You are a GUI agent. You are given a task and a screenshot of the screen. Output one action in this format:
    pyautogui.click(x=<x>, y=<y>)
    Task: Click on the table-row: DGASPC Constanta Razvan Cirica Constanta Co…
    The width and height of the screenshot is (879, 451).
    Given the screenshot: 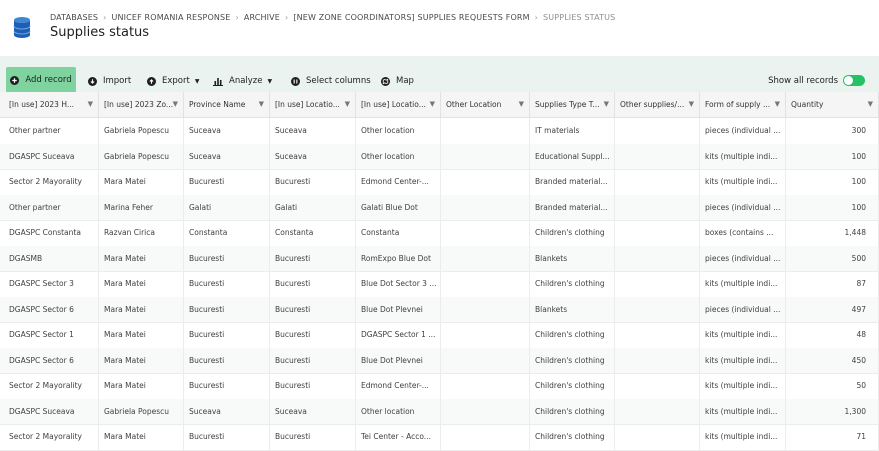 What is the action you would take?
    pyautogui.click(x=439, y=233)
    